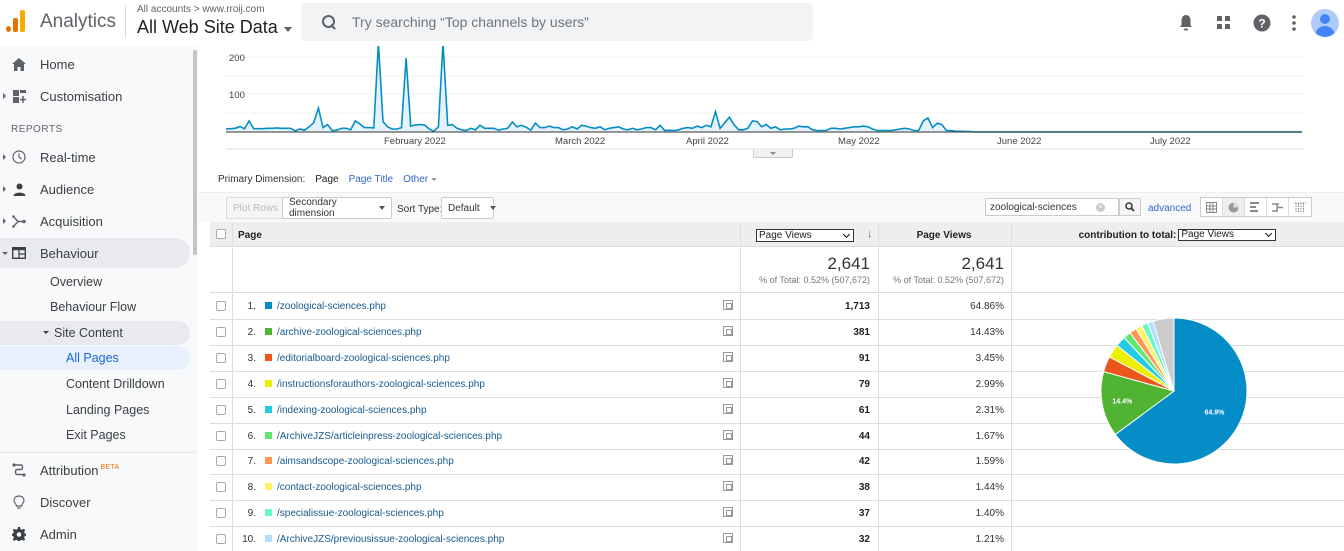 Image resolution: width=1344 pixels, height=551 pixels. I want to click on reports-section-label: REPORTS, so click(37, 129).